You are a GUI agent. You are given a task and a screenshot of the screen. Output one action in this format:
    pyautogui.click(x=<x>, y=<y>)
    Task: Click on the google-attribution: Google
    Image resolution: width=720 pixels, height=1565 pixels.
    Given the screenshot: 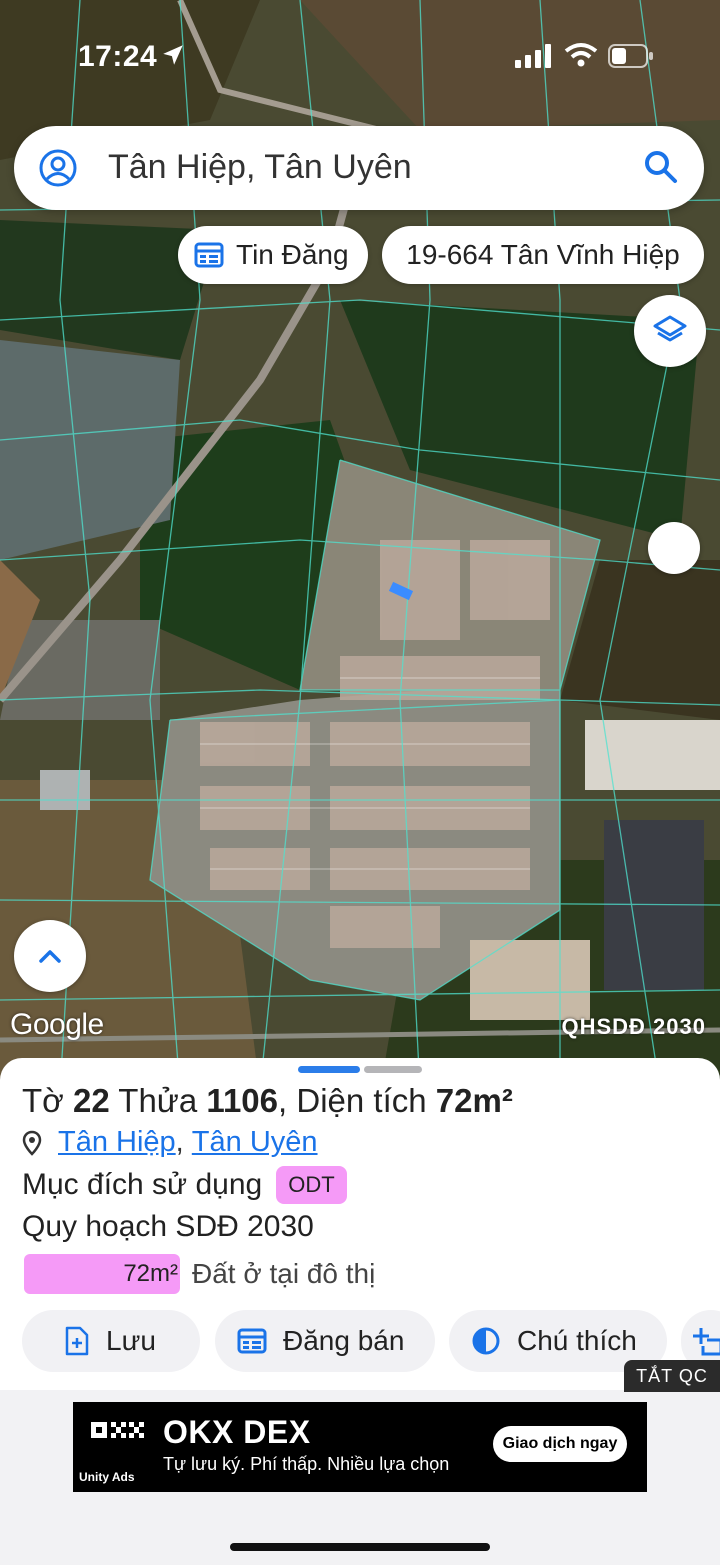 What is the action you would take?
    pyautogui.click(x=57, y=1024)
    